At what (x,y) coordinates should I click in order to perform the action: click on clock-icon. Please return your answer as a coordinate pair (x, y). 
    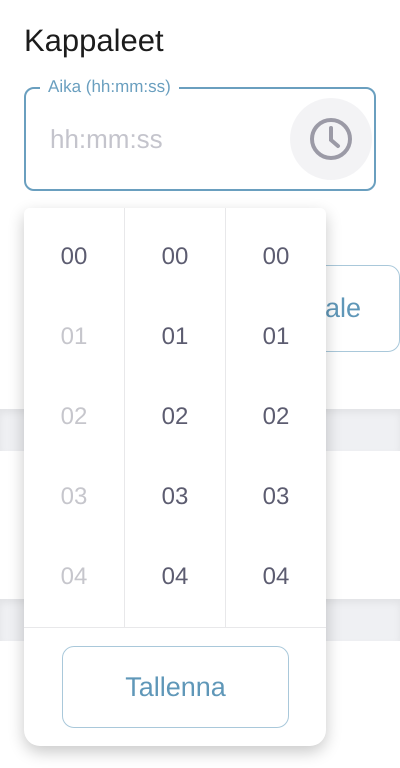
    Looking at the image, I should click on (331, 139).